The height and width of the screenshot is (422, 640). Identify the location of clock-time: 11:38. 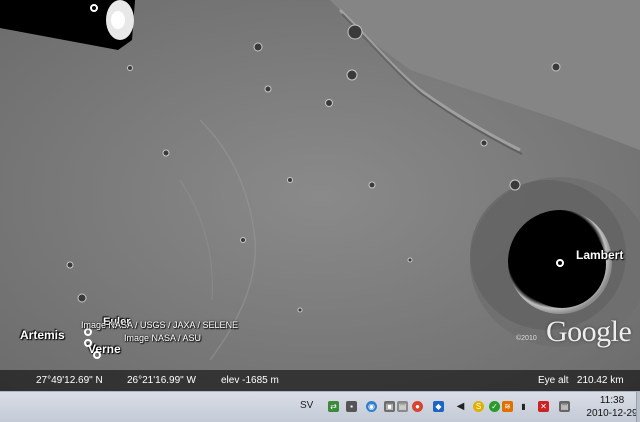
(612, 400).